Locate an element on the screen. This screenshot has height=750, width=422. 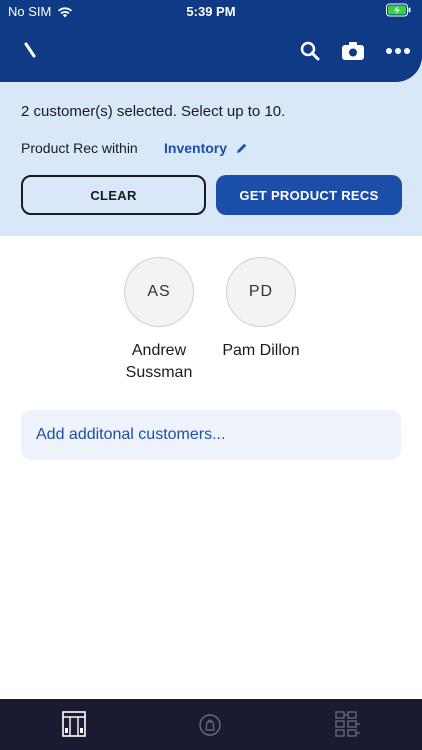
selection-message: 2 customer(s) selected. Select up to 10. is located at coordinates (153, 111).